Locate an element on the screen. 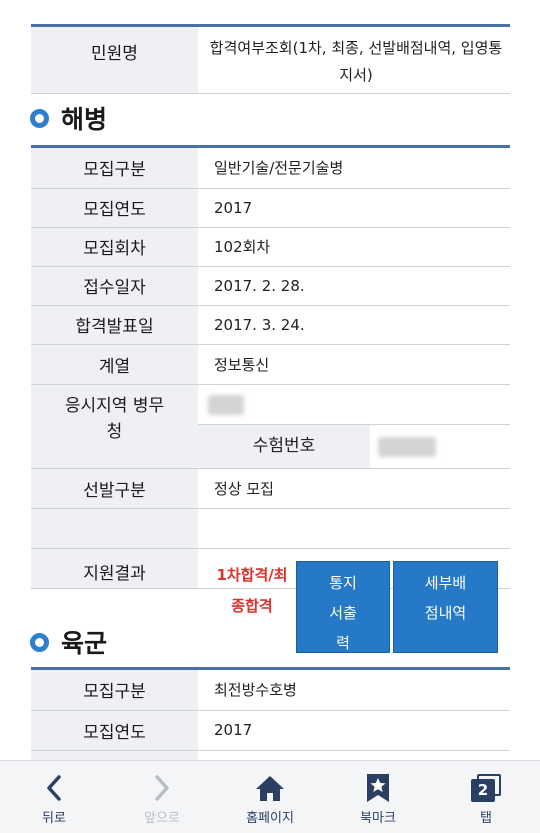  table-row: 민원명 합격여부조회(1차, 최종, 선발배점내역, 입영통지서) is located at coordinates (270, 60).